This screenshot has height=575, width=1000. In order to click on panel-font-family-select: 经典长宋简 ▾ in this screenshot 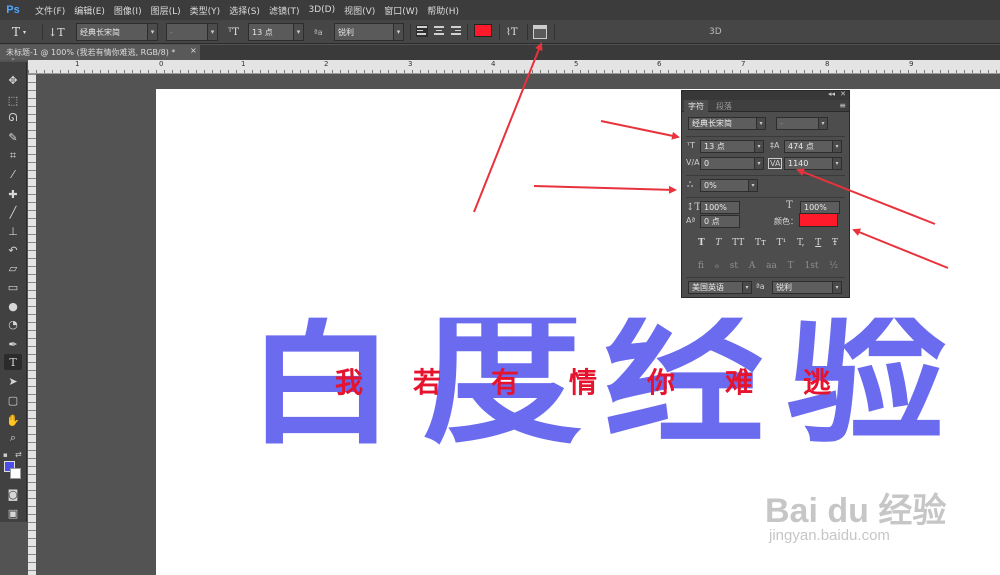, I will do `click(727, 123)`.